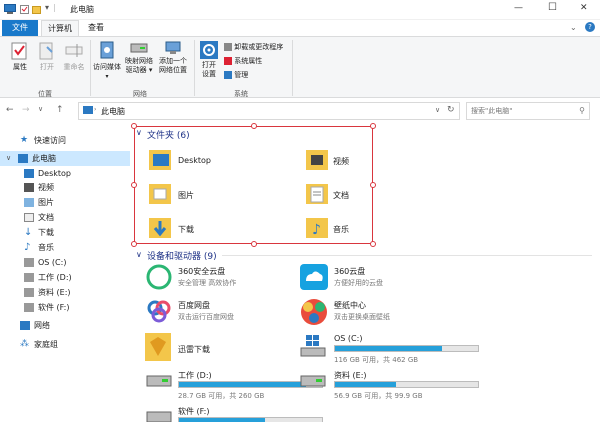 The width and height of the screenshot is (600, 422). I want to click on nav-item-pictures: 图片, so click(65, 202).